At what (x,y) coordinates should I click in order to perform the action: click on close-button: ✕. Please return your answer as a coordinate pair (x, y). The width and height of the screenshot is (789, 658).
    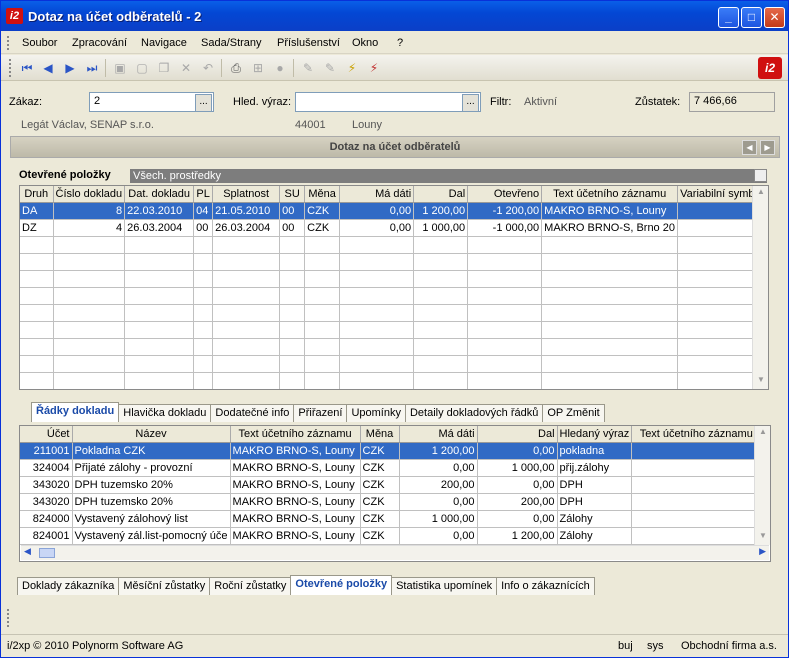
    Looking at the image, I should click on (774, 17).